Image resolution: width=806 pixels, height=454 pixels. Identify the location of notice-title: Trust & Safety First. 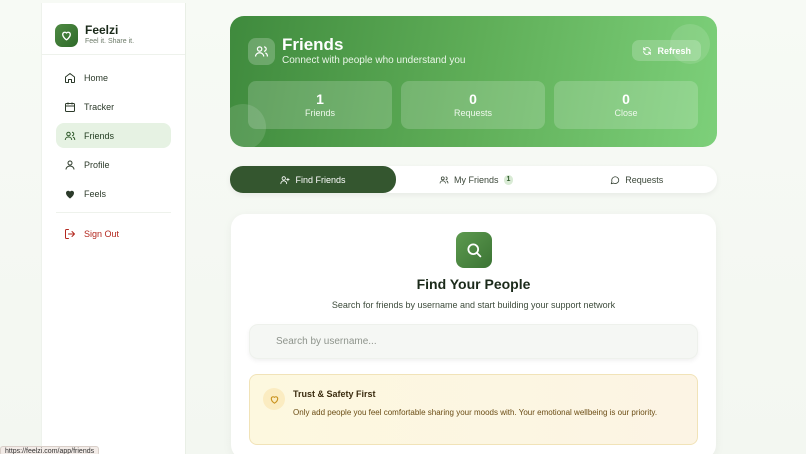
(334, 394).